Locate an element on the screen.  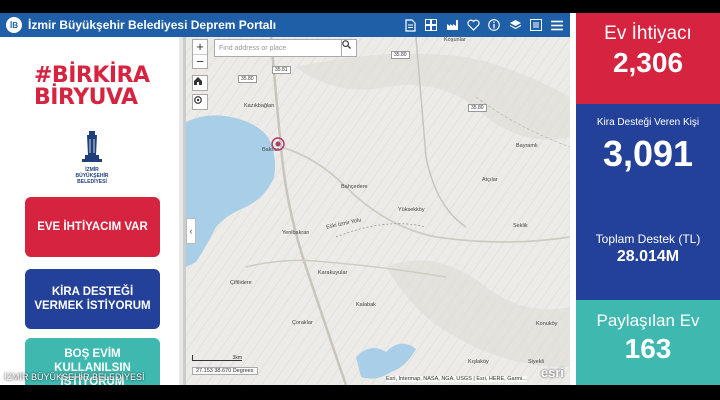
search-button is located at coordinates (349, 48).